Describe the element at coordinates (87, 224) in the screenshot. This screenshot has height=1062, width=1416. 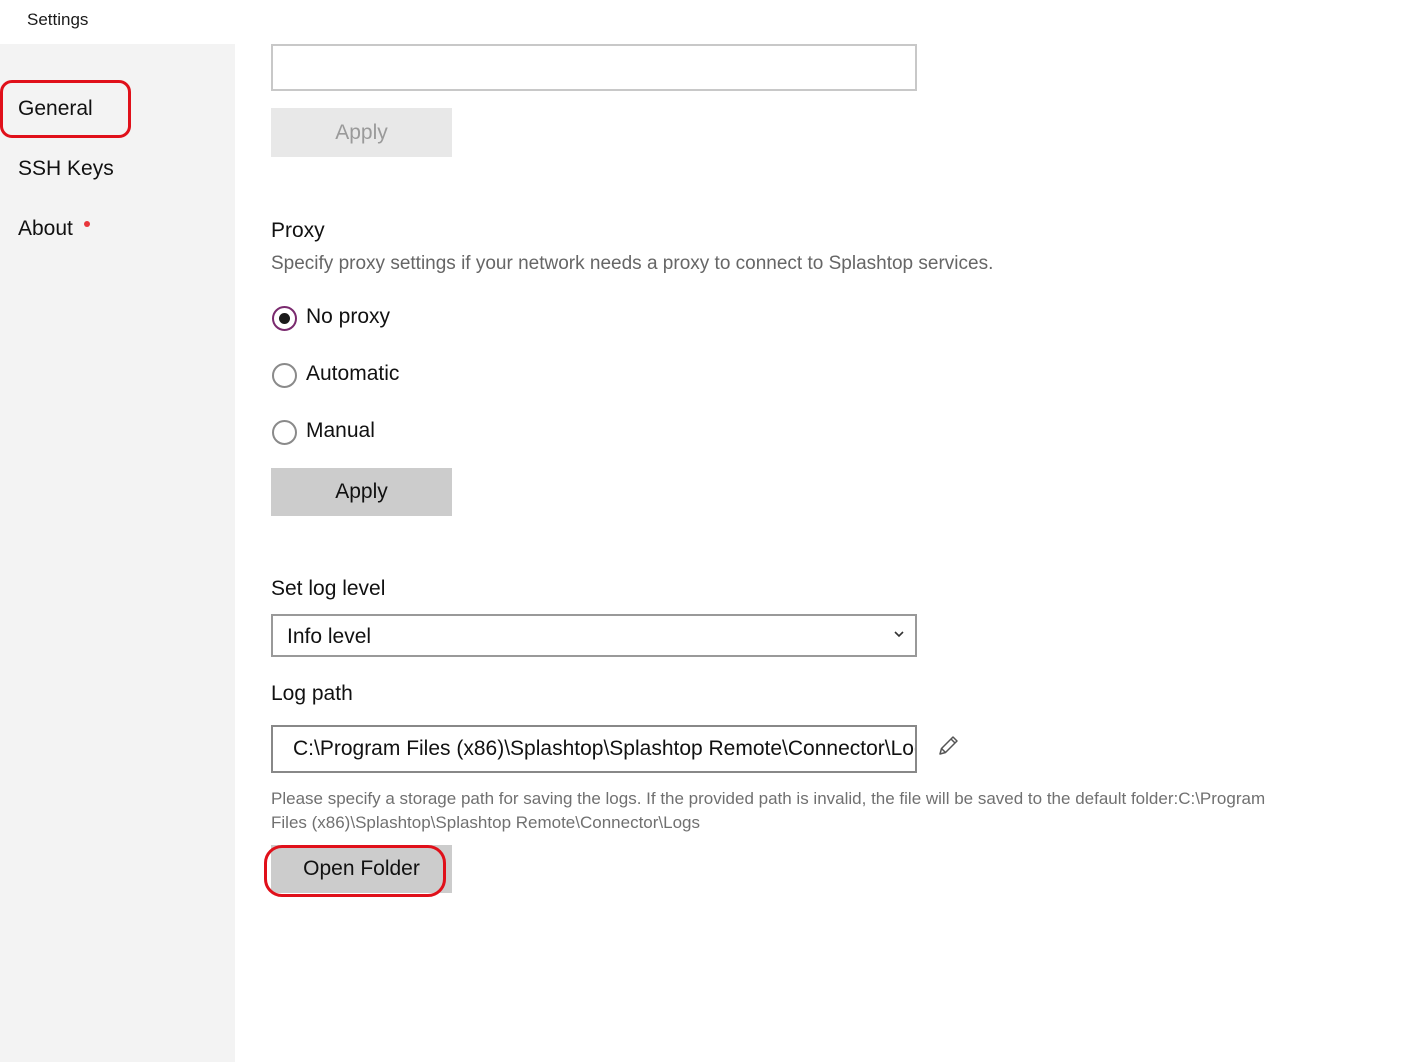
I see `notification-dot` at that location.